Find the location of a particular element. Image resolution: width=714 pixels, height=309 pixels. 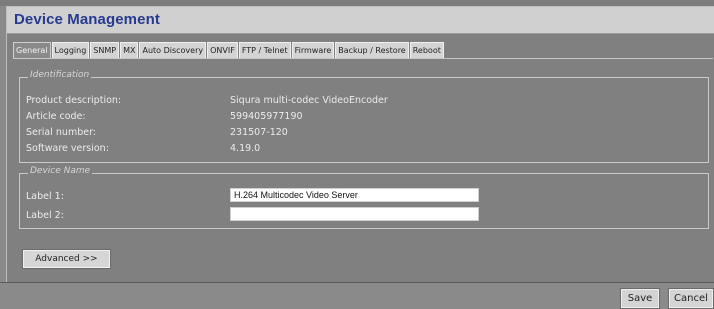

tab-backup-restore: Backup / Restore is located at coordinates (372, 50).